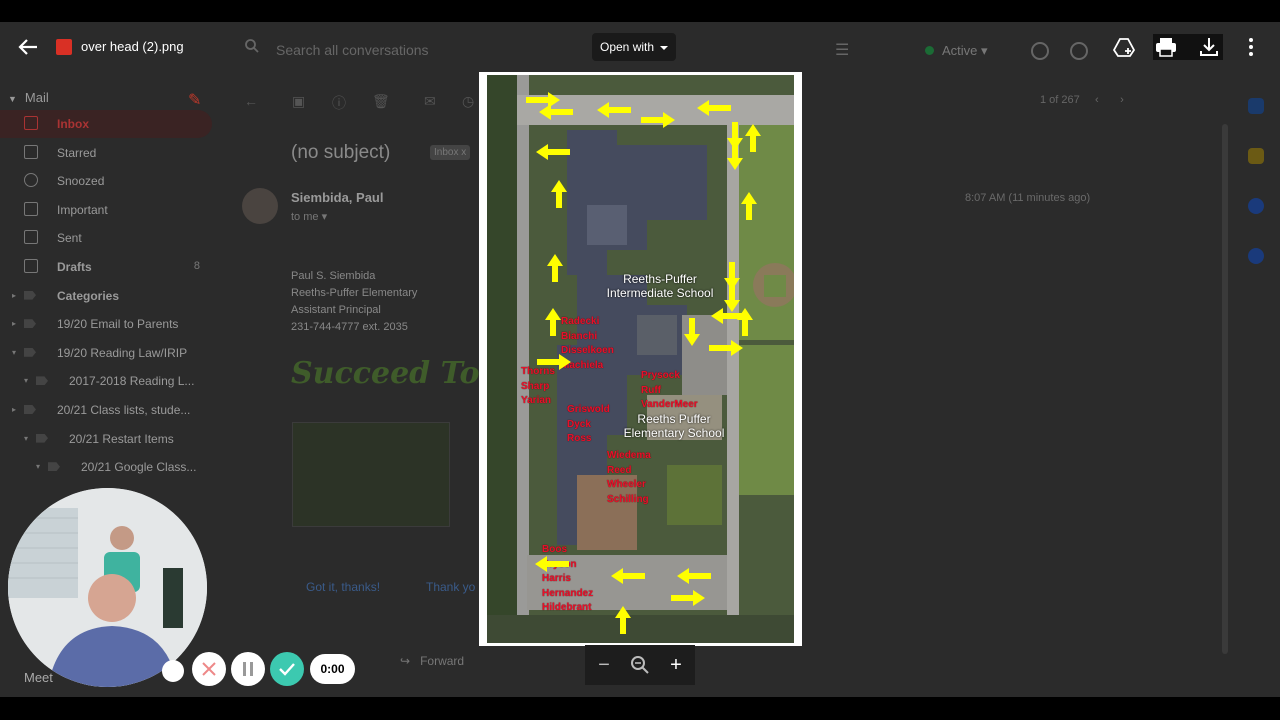 This screenshot has height=720, width=1280. I want to click on back-to-inbox-icon: ←, so click(251, 103).